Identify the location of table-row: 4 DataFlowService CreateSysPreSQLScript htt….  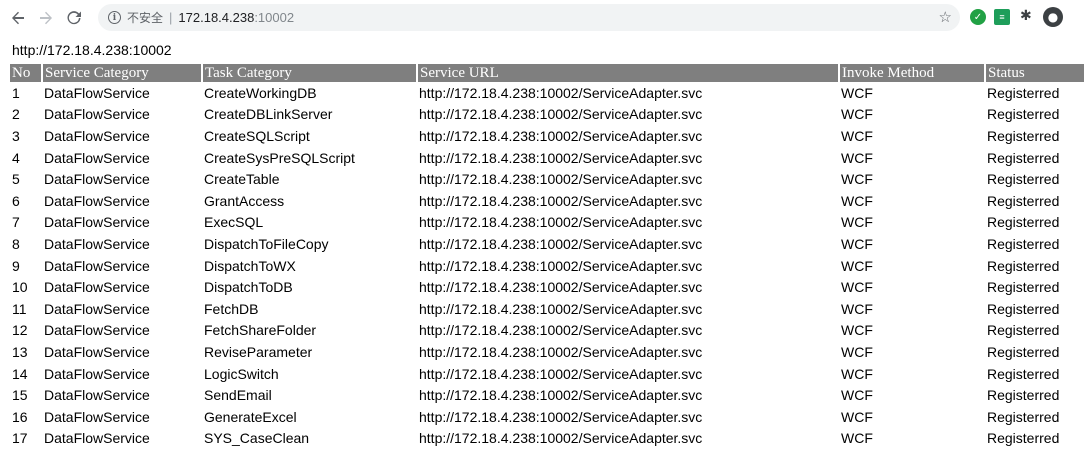
(547, 158).